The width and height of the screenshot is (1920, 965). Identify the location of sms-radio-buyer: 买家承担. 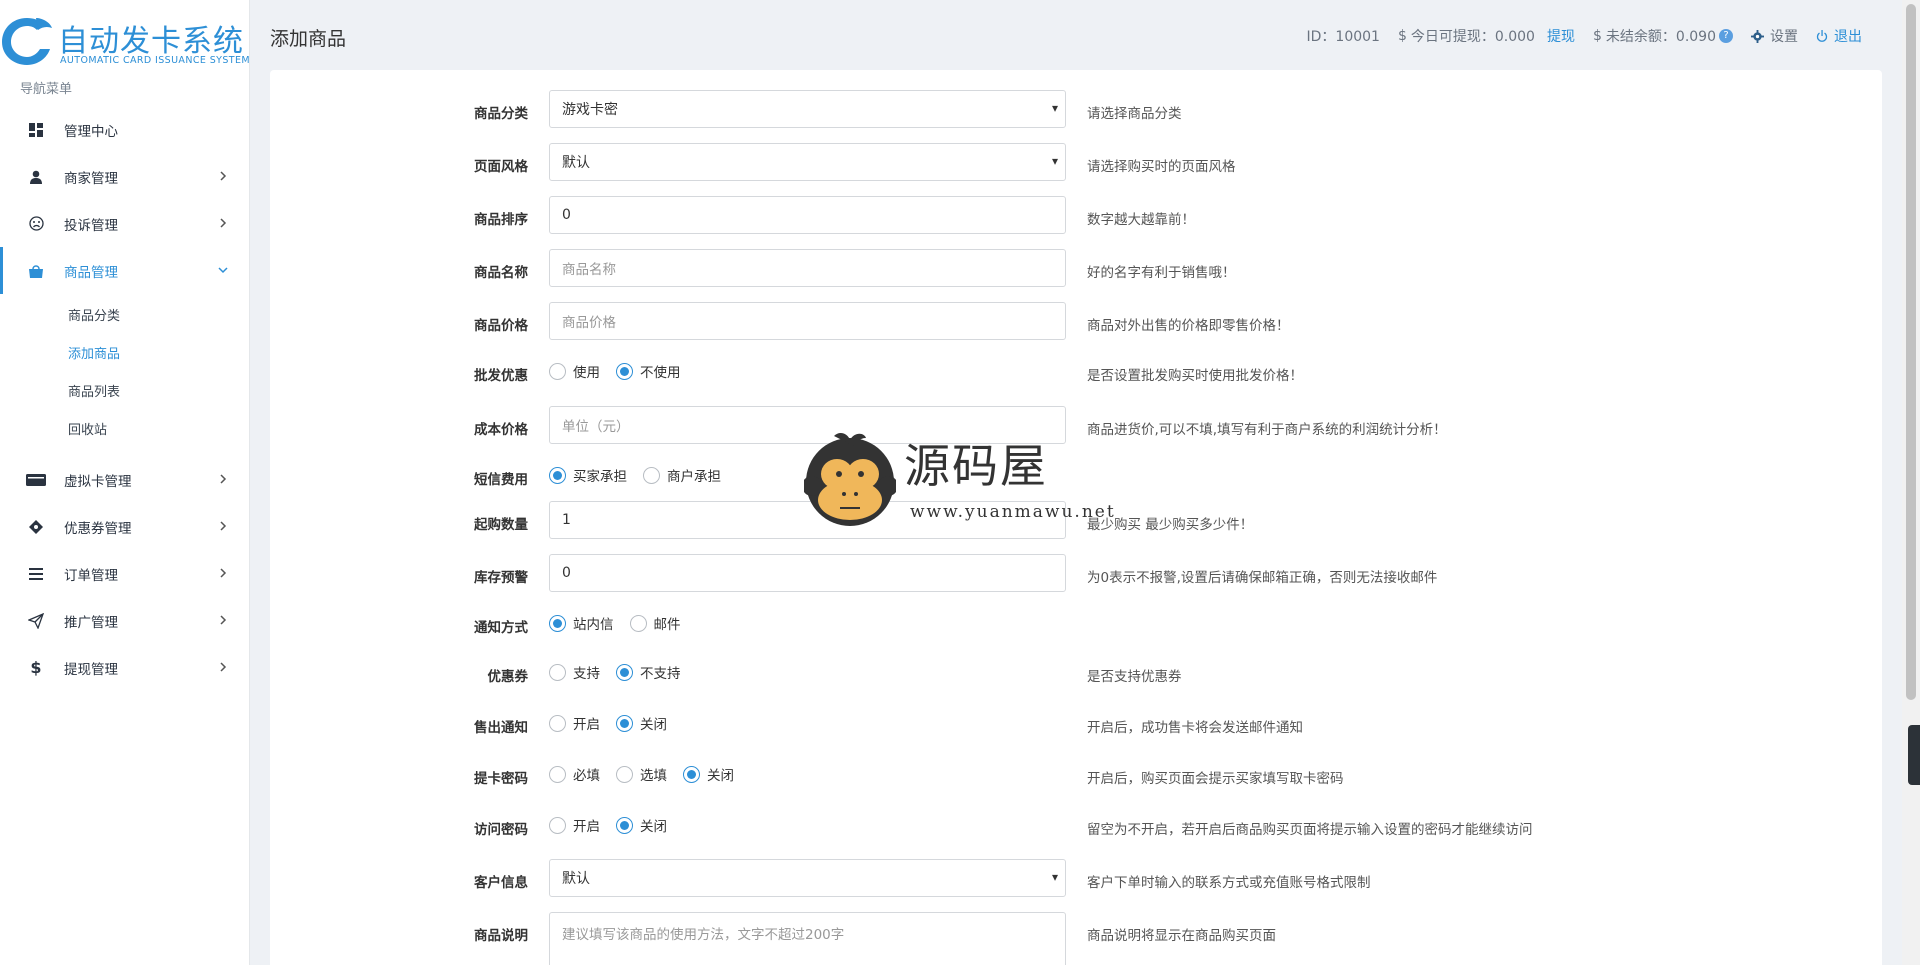
(588, 475).